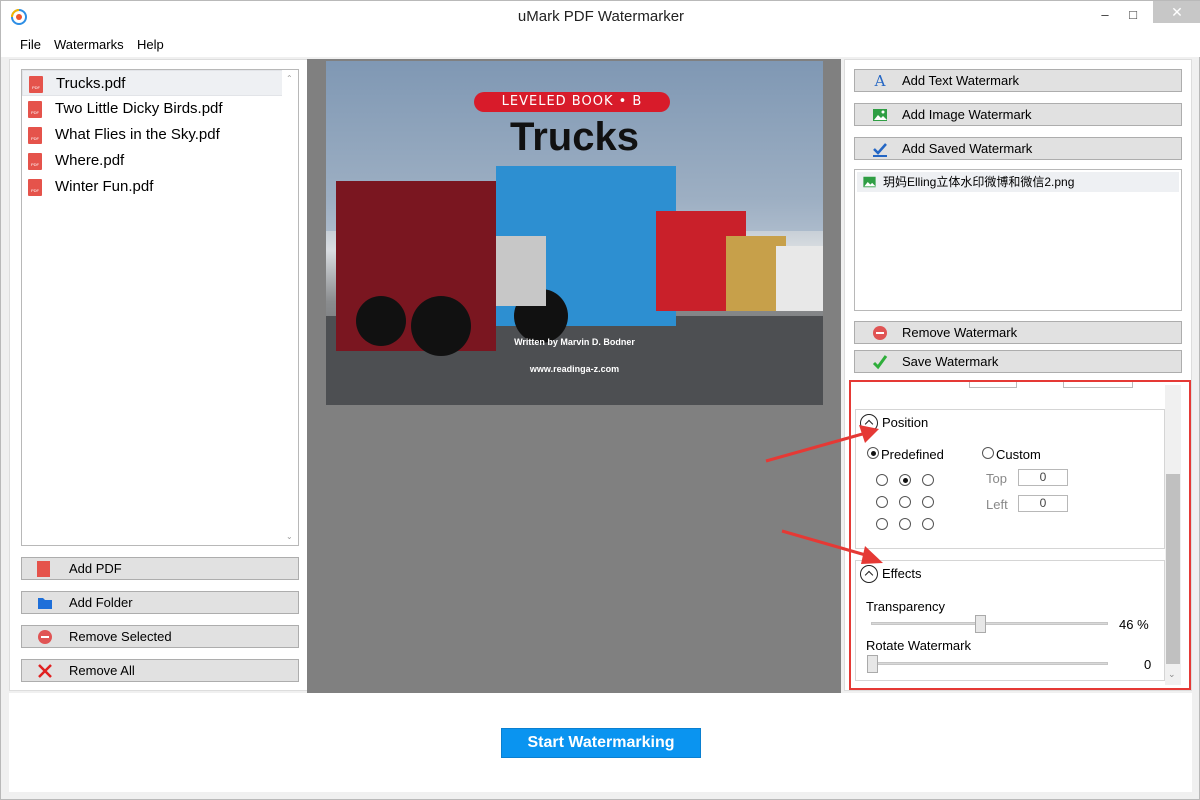 The height and width of the screenshot is (800, 1200). Describe the element at coordinates (30, 44) in the screenshot. I see `menu-file: File` at that location.